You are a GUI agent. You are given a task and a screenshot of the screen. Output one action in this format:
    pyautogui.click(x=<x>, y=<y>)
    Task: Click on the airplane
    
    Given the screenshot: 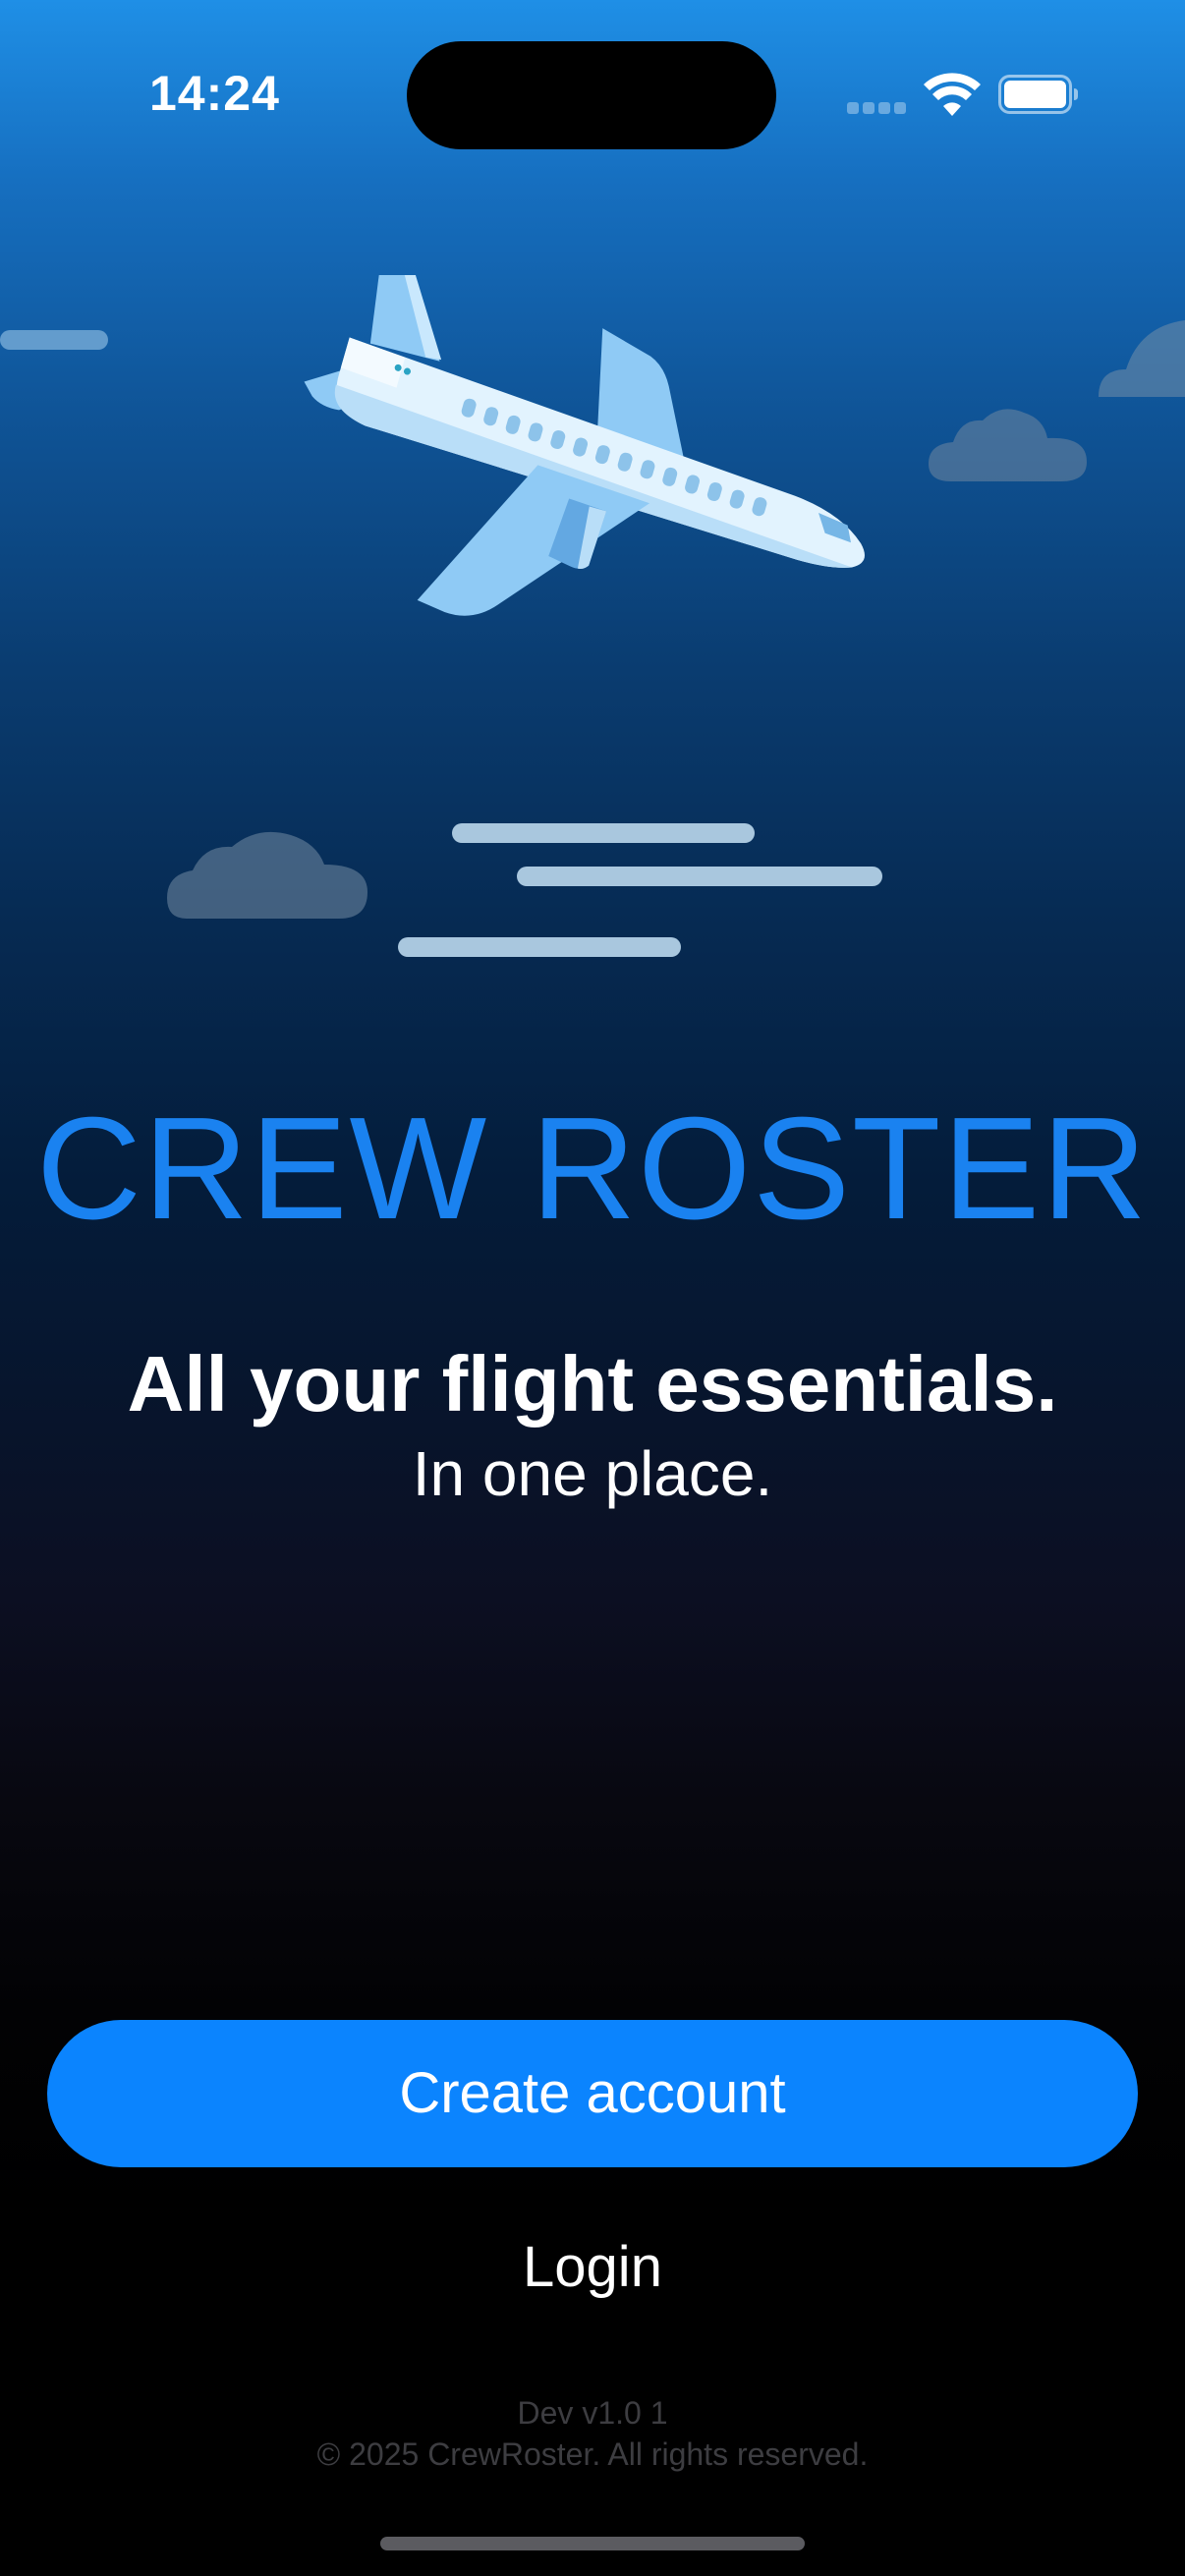 What is the action you would take?
    pyautogui.click(x=585, y=445)
    